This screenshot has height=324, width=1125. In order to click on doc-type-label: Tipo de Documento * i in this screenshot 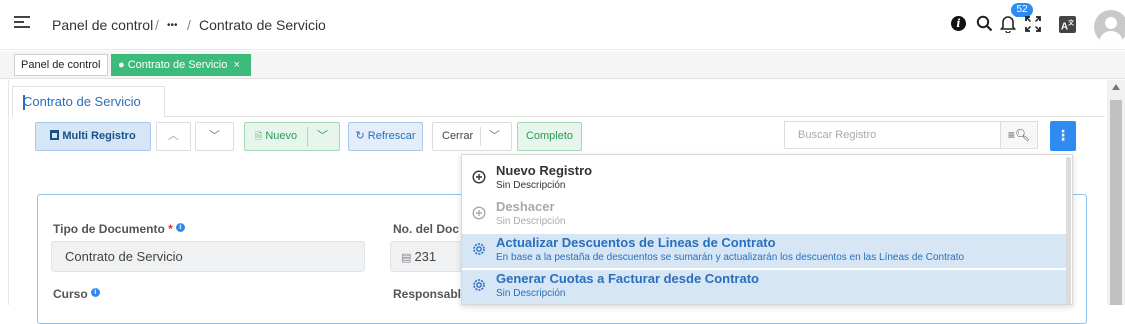, I will do `click(119, 229)`.